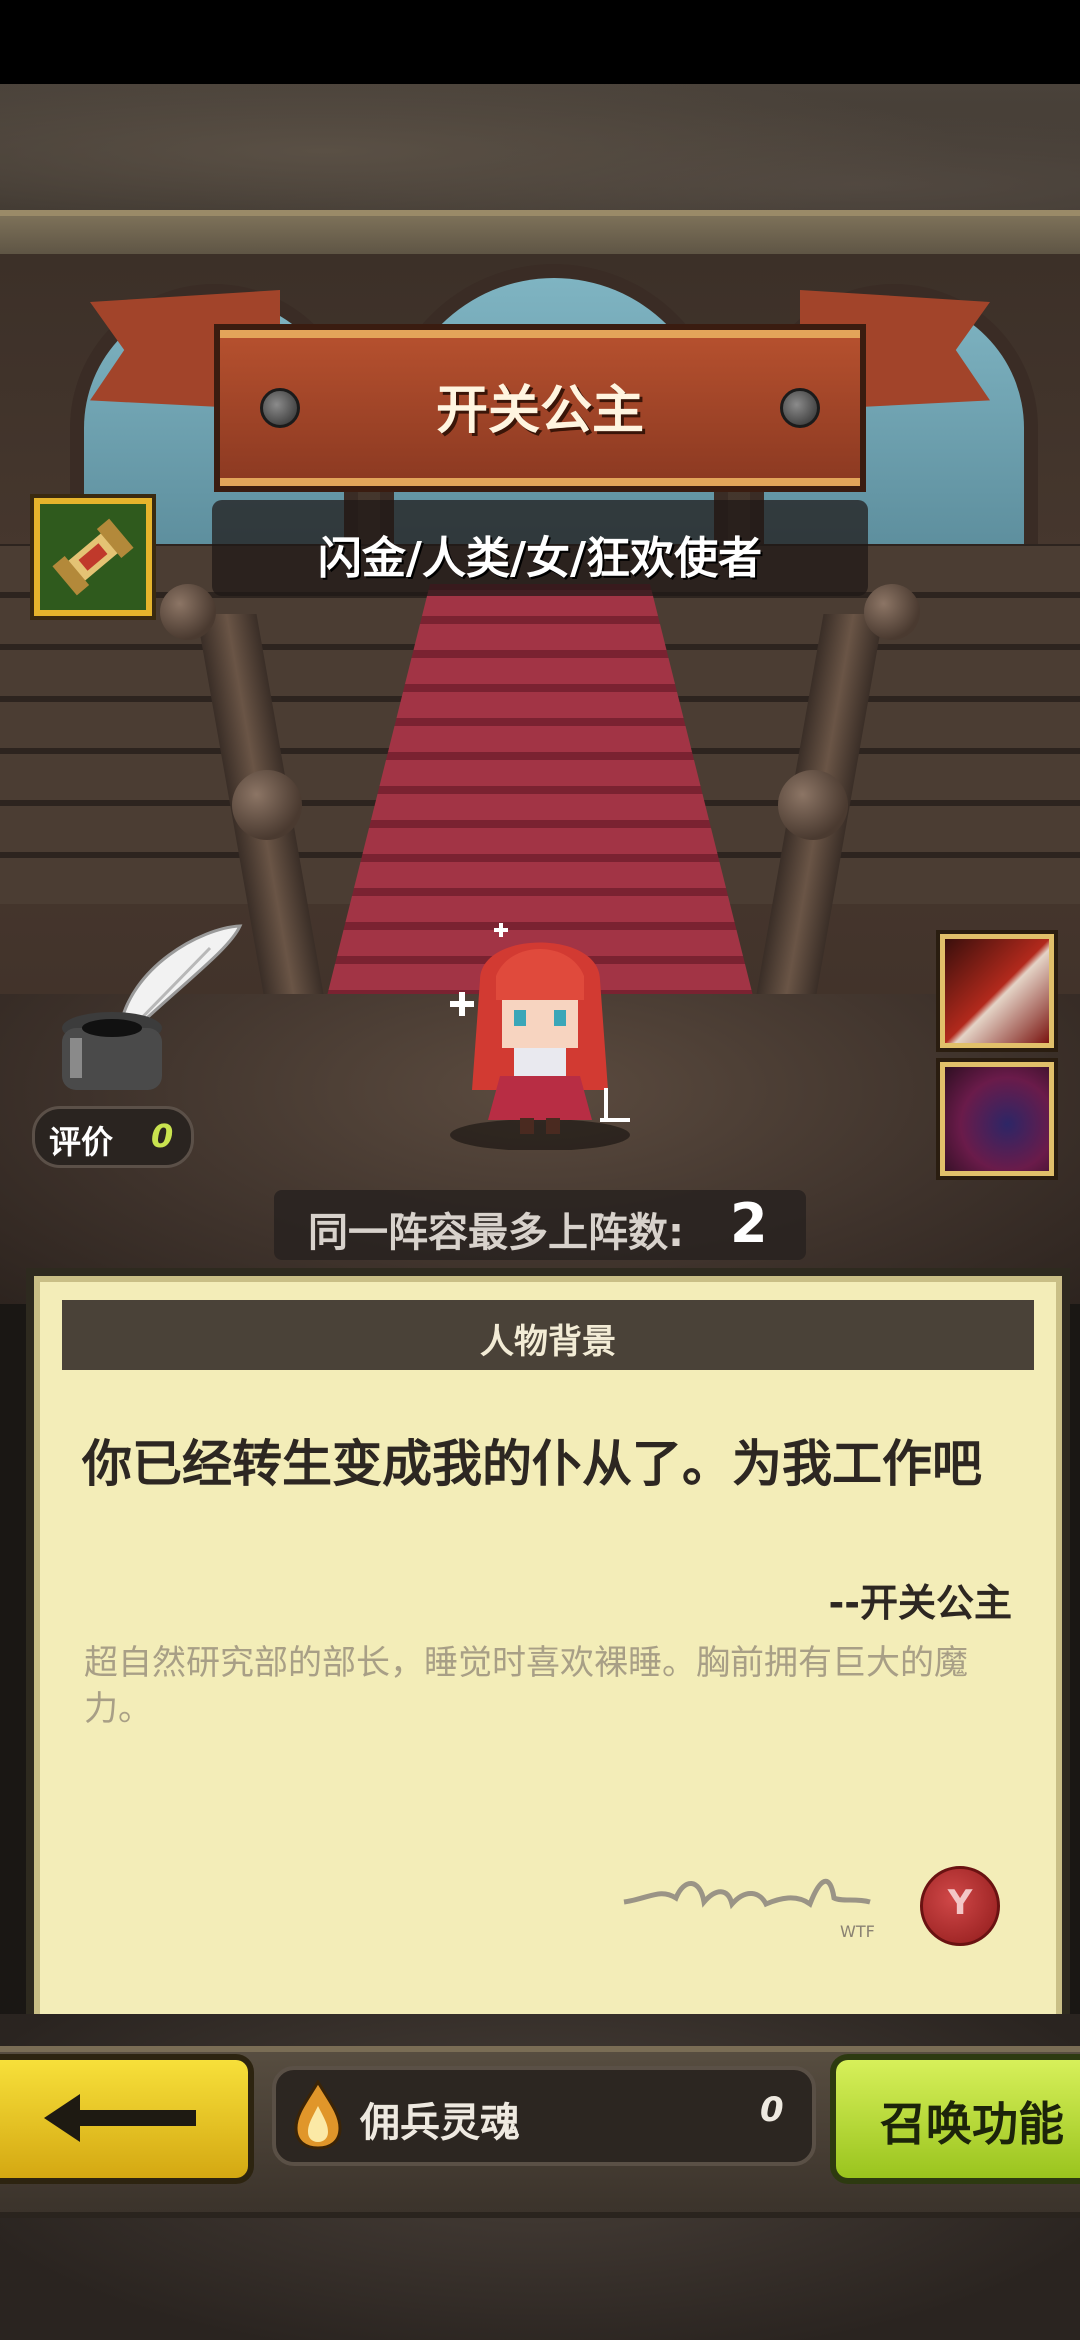 The height and width of the screenshot is (2340, 1080). I want to click on scroll-button, so click(93, 557).